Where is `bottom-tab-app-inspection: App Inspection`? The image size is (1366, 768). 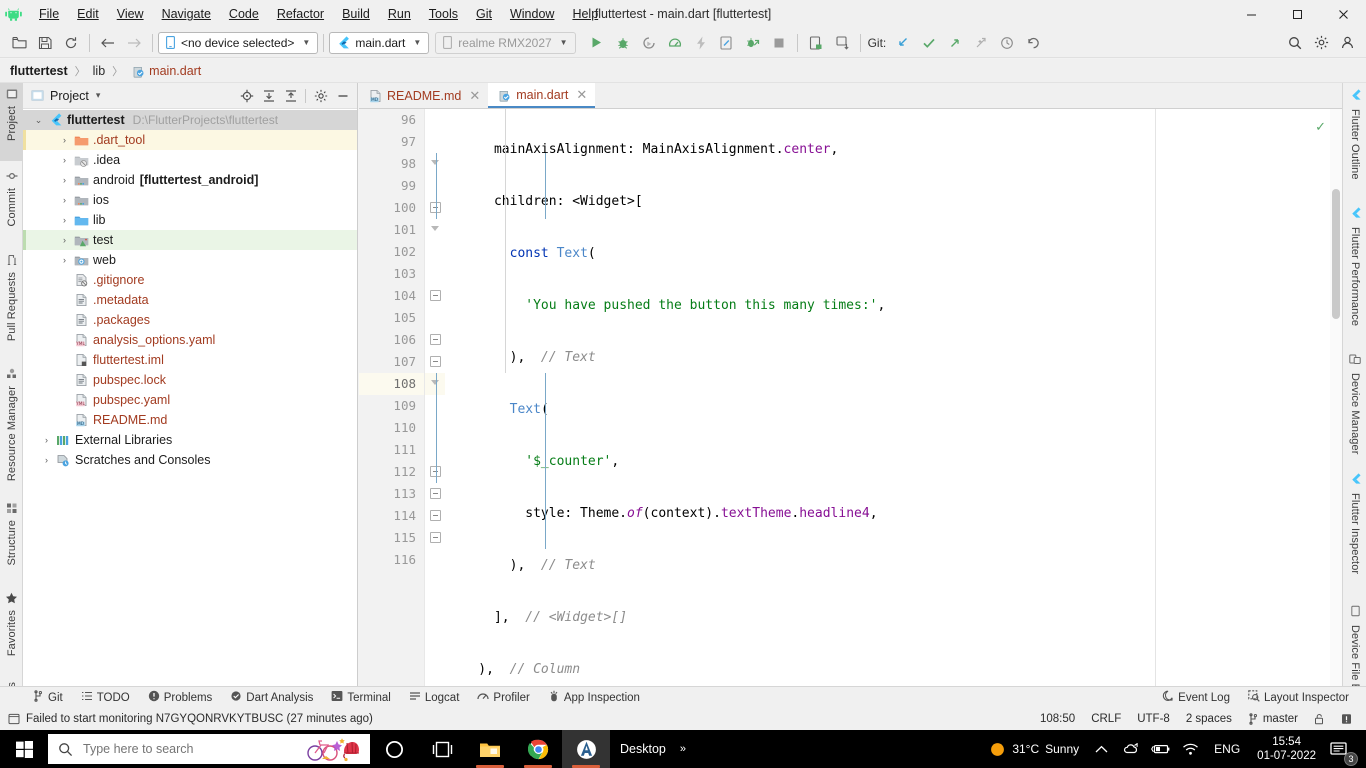
bottom-tab-app-inspection: App Inspection is located at coordinates (594, 698).